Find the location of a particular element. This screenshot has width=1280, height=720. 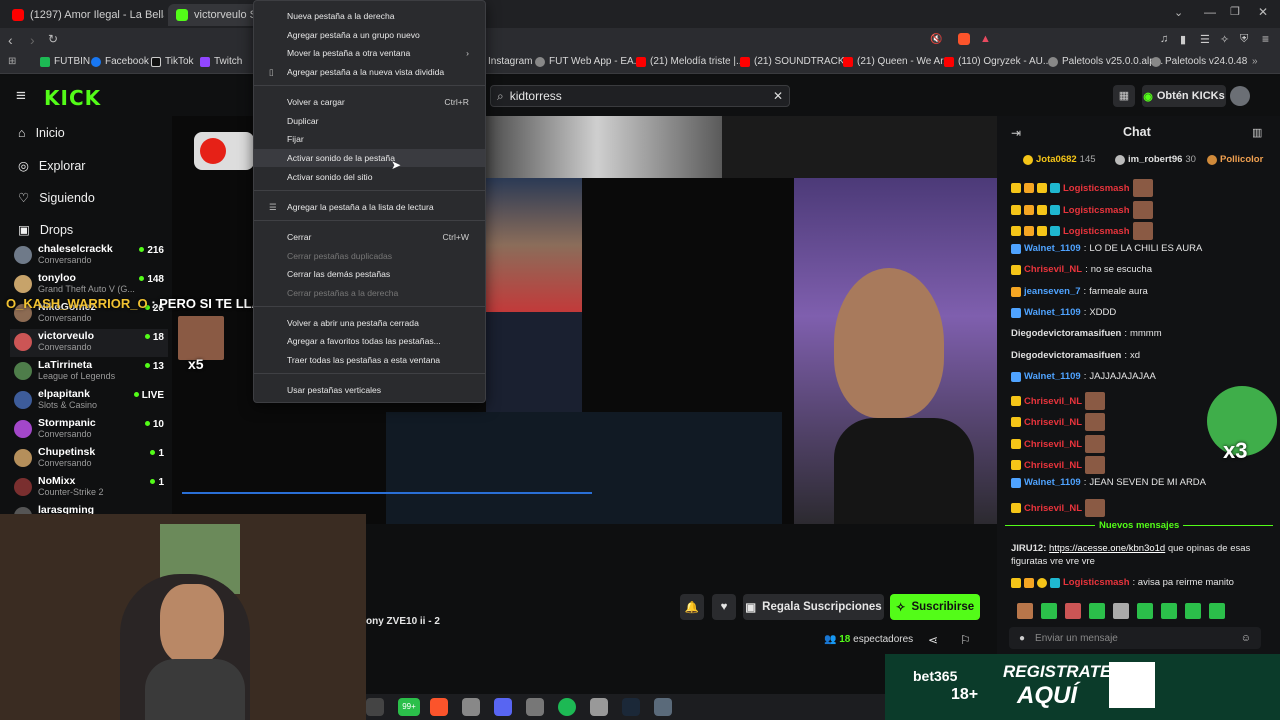

nav-siguiendo: ♡ Siguiendo is located at coordinates (56, 198).